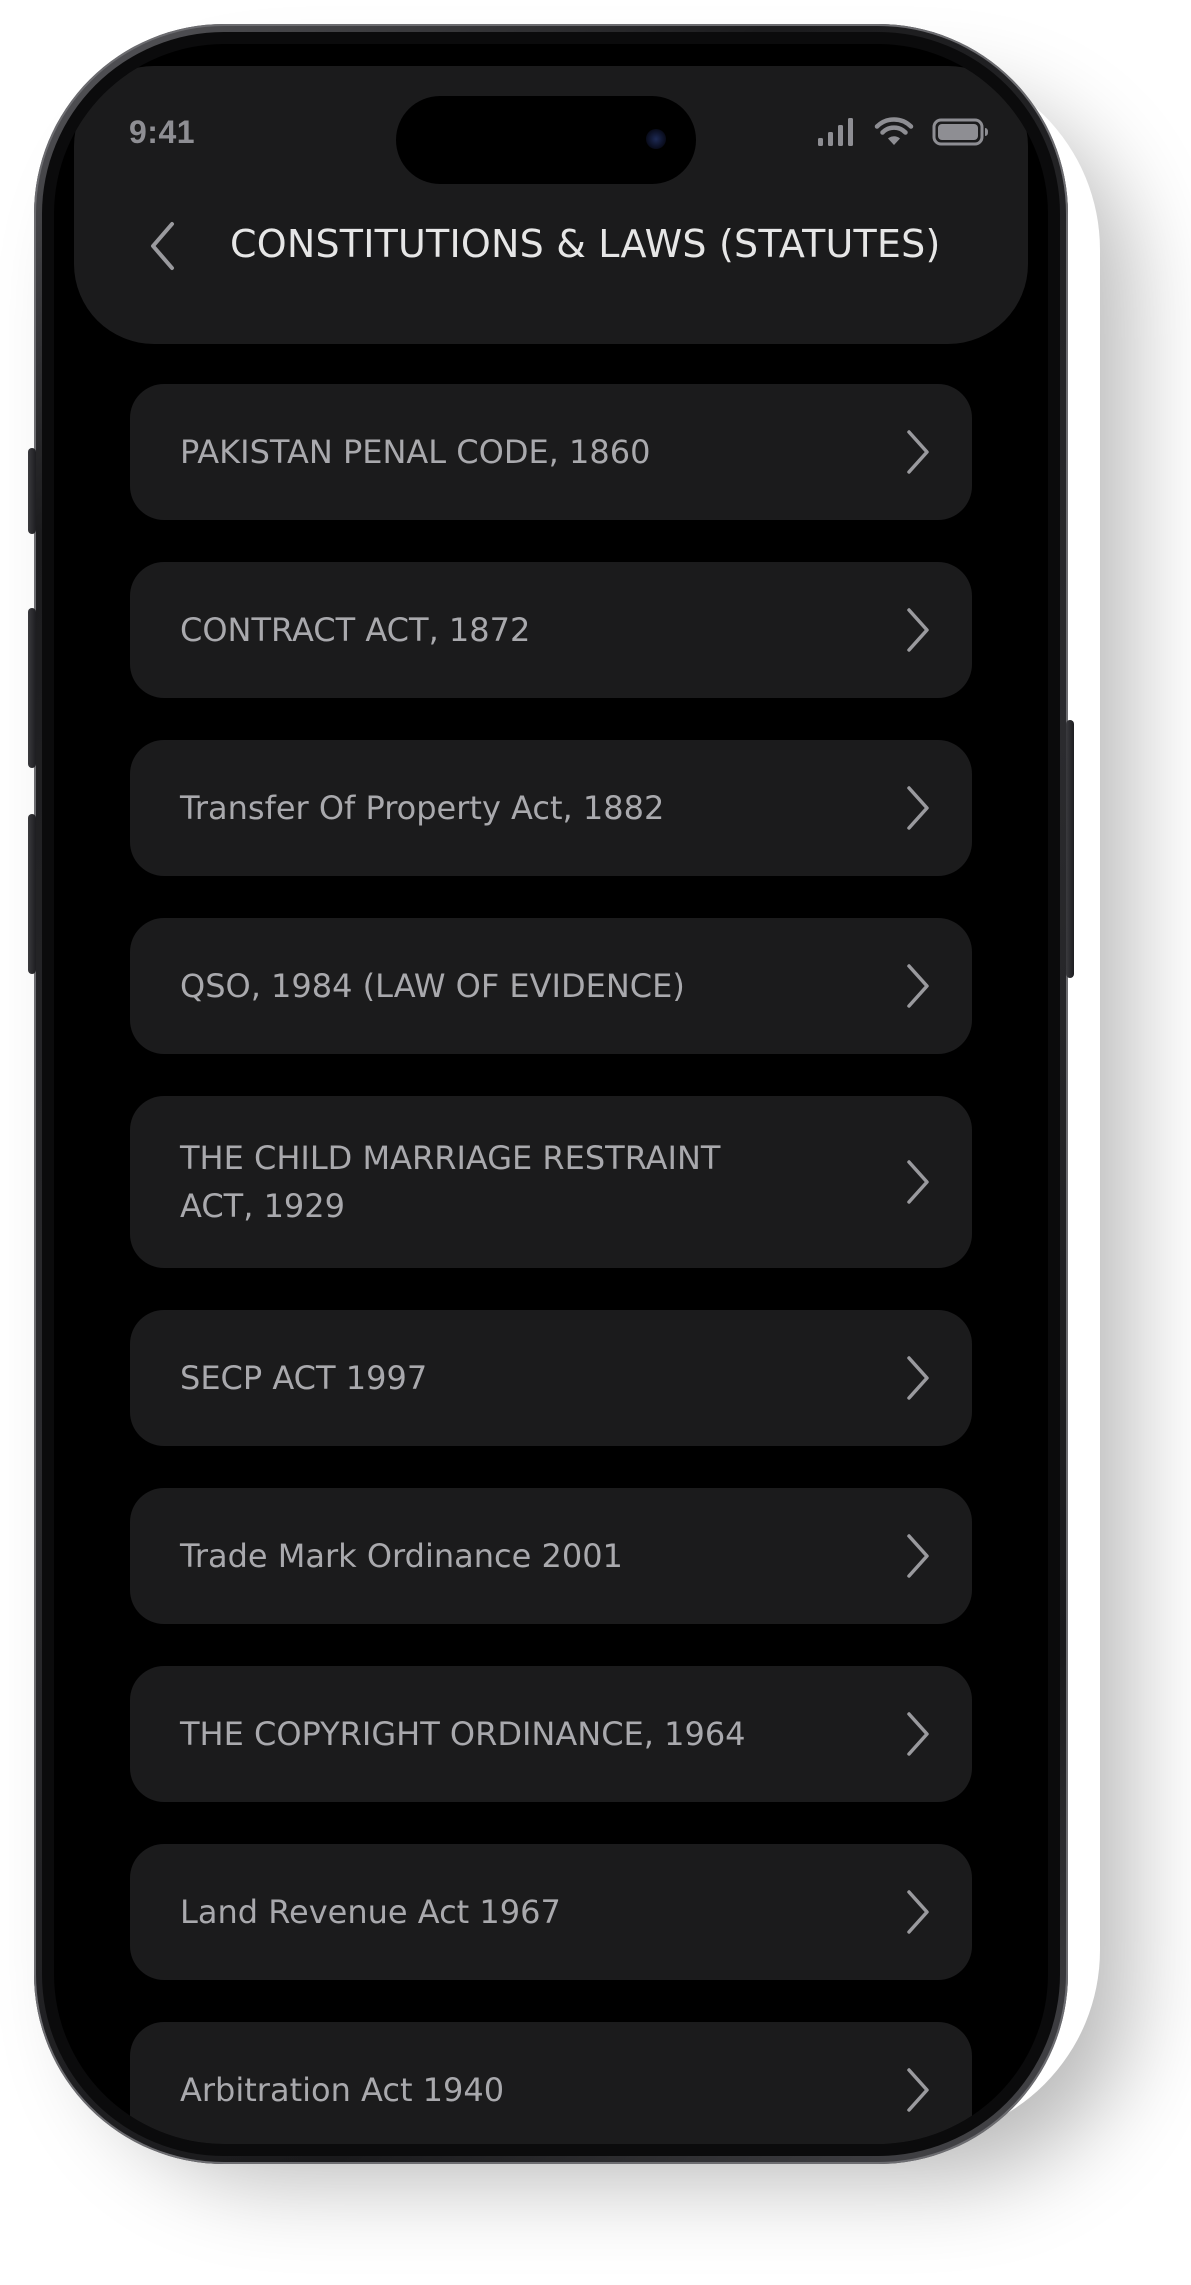 This screenshot has width=1191, height=2285. Describe the element at coordinates (551, 2083) in the screenshot. I see `list-item: Arbitration Act 1940` at that location.